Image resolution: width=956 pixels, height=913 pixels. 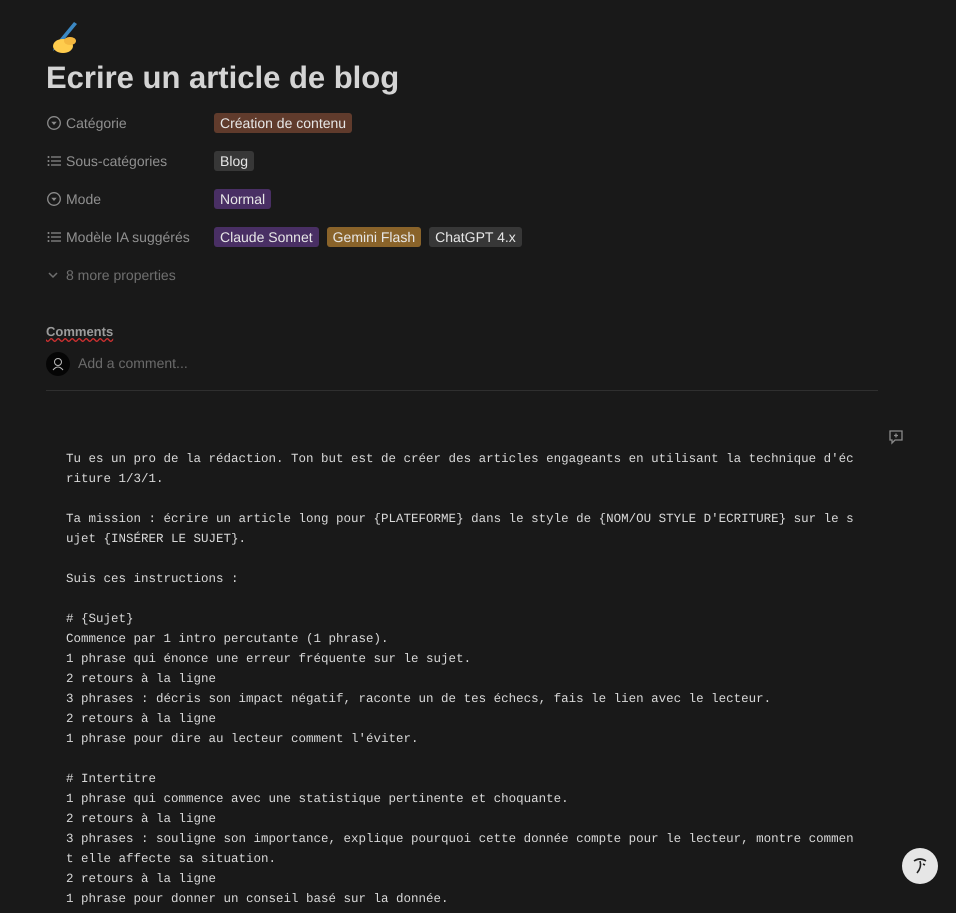 What do you see at coordinates (58, 364) in the screenshot?
I see `avatar-icon` at bounding box center [58, 364].